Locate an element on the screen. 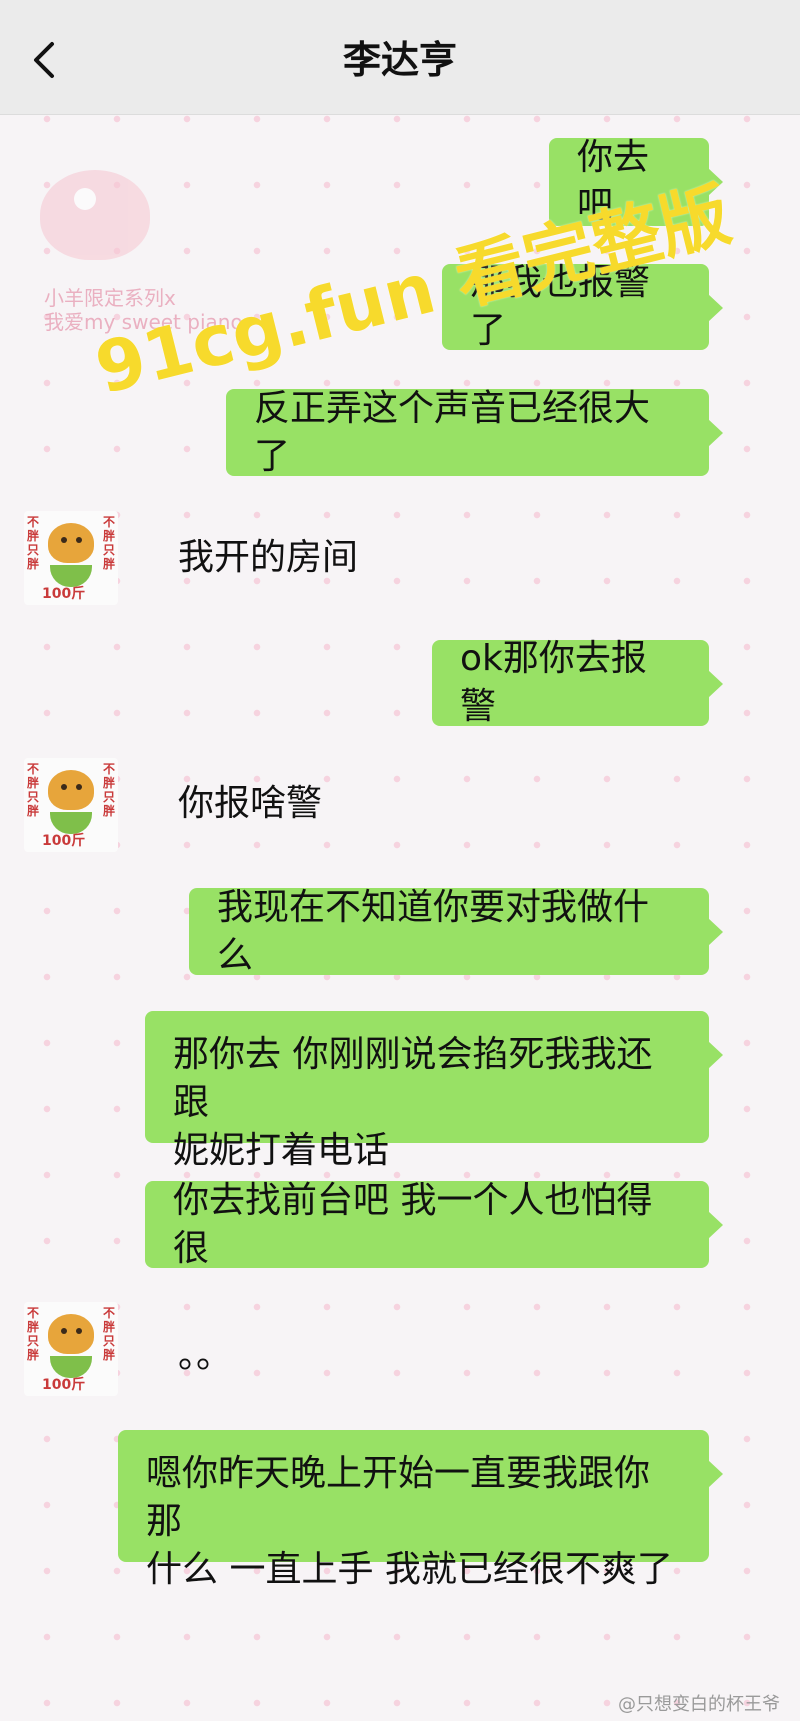  message-incoming: 你报啥警 is located at coordinates (250, 804).